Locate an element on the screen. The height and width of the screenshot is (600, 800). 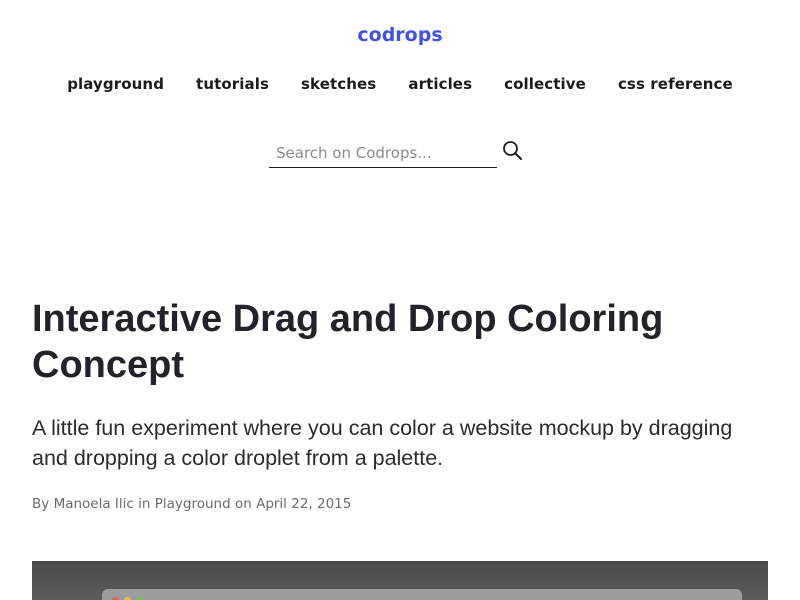
search-icon is located at coordinates (513, 151).